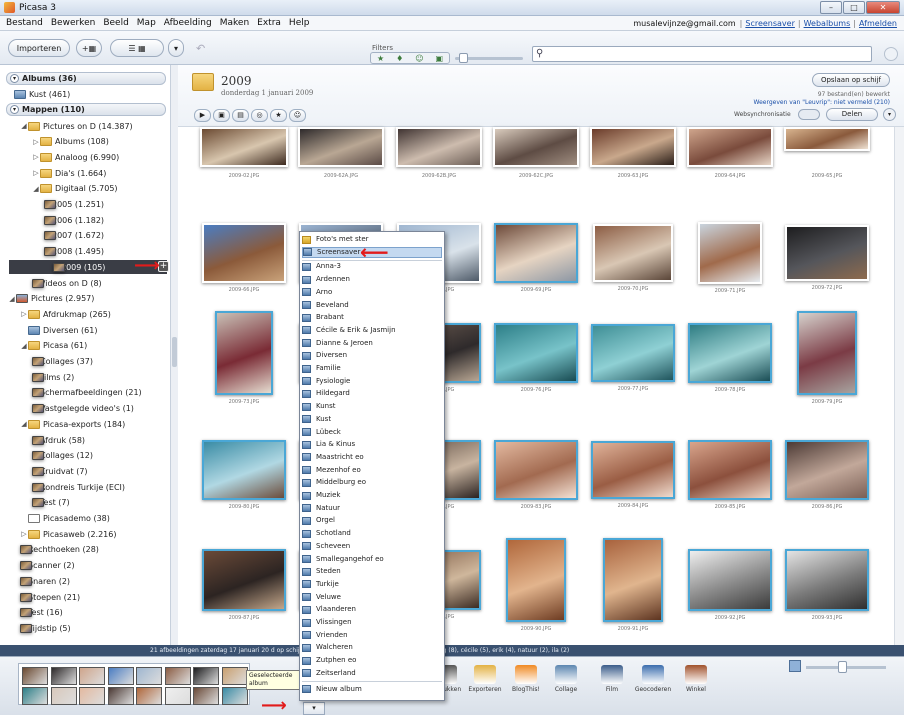  I want to click on popup-menu-item: Muziek, so click(372, 495).